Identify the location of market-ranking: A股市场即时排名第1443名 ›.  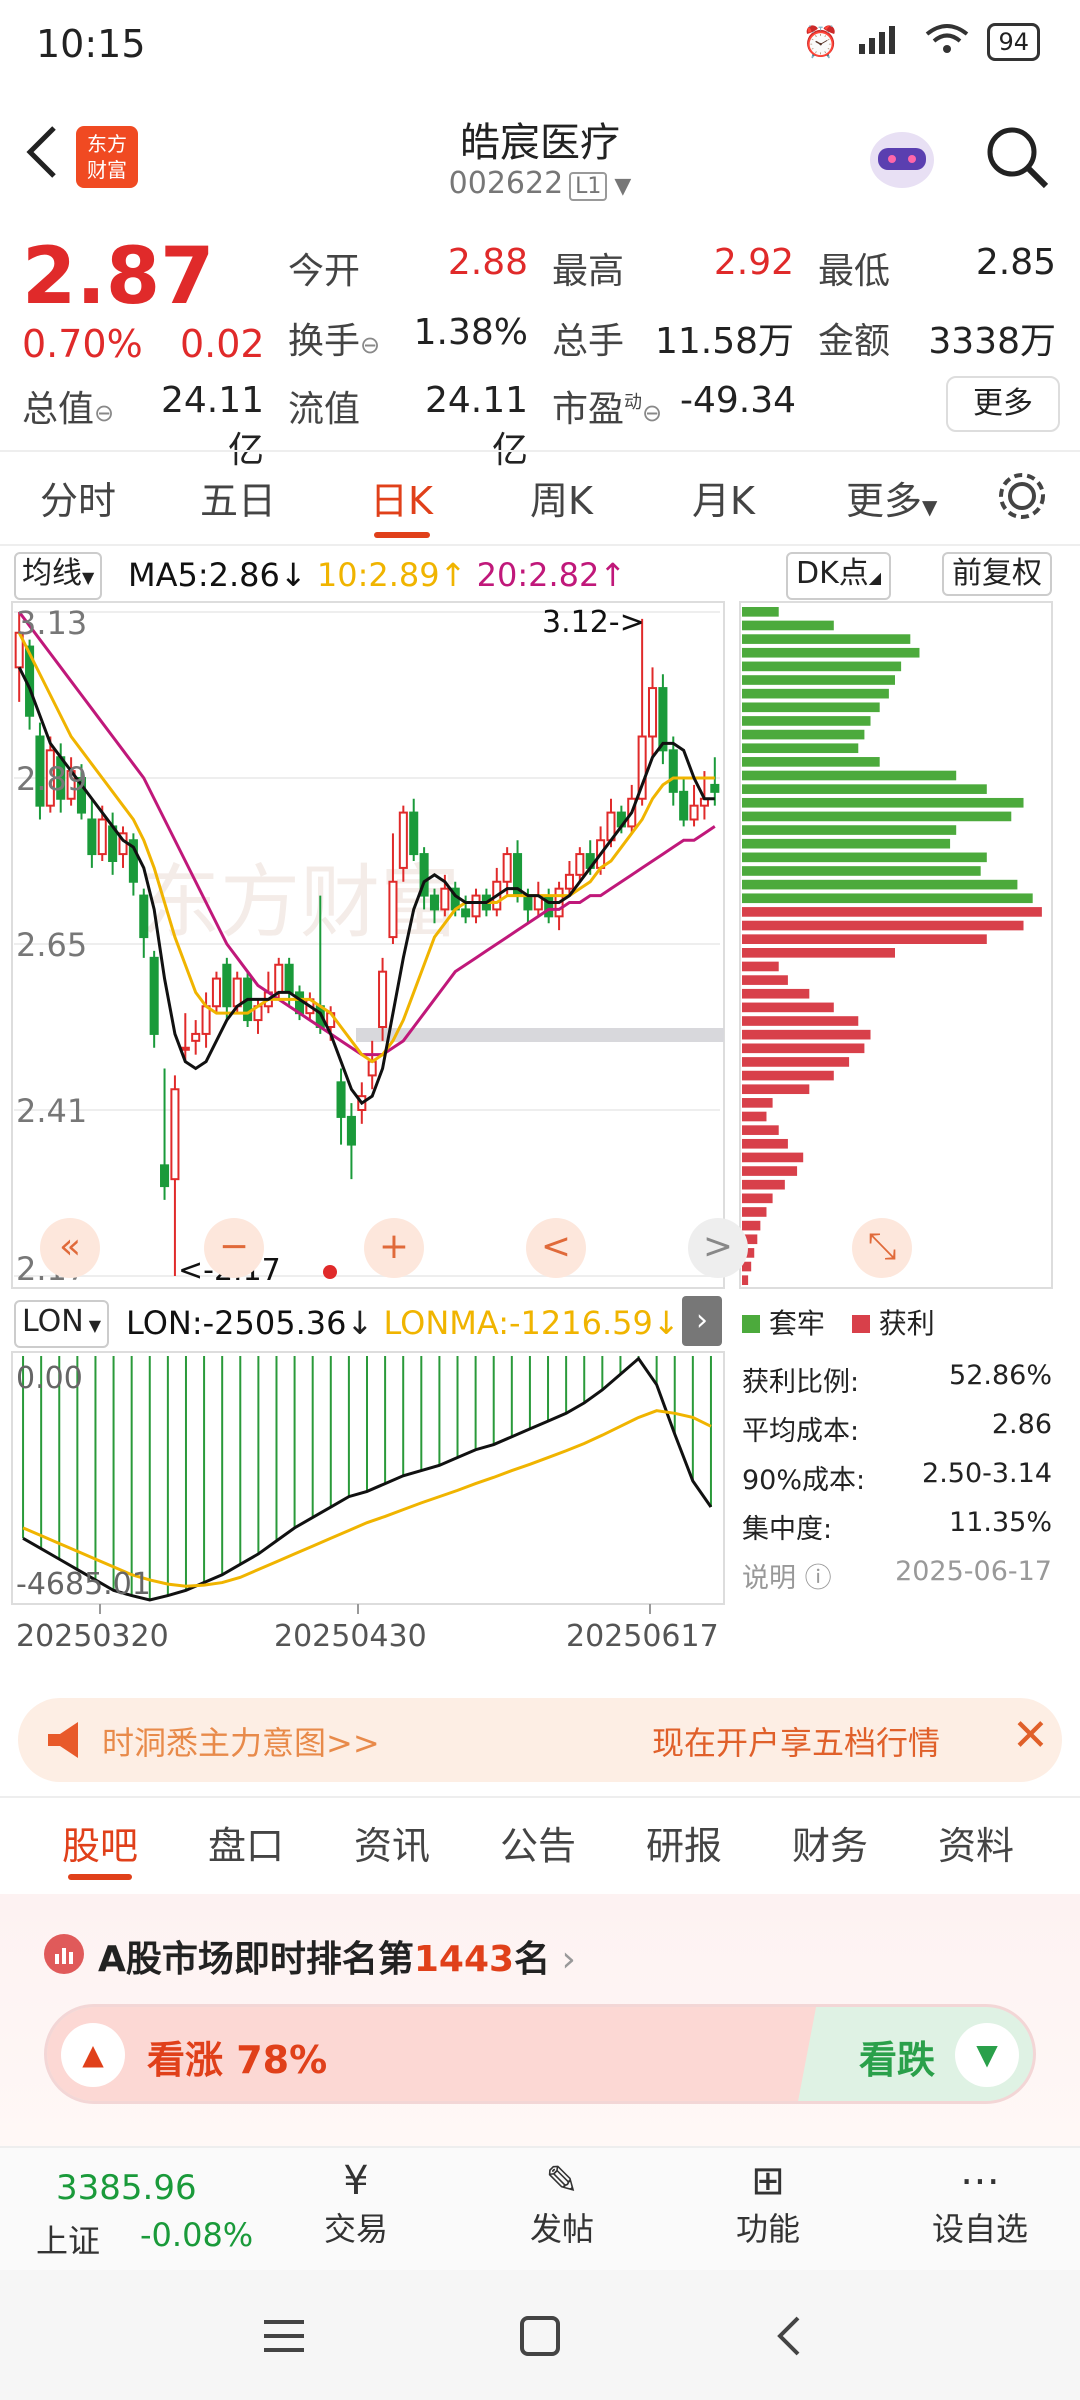
(337, 1956).